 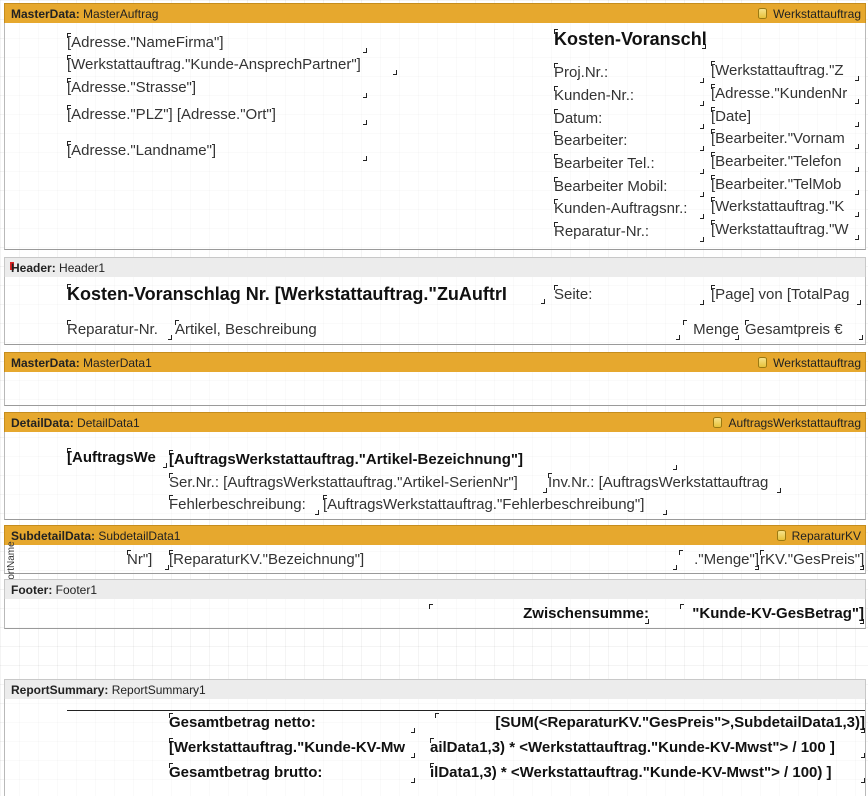 I want to click on header-page-value: [Page] von [TotalPag, so click(x=786, y=295).